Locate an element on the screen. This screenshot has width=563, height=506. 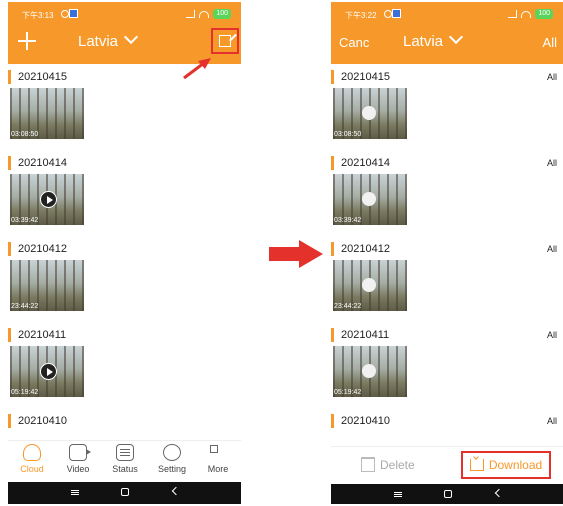
tab-label: Setting is located at coordinates (172, 469).